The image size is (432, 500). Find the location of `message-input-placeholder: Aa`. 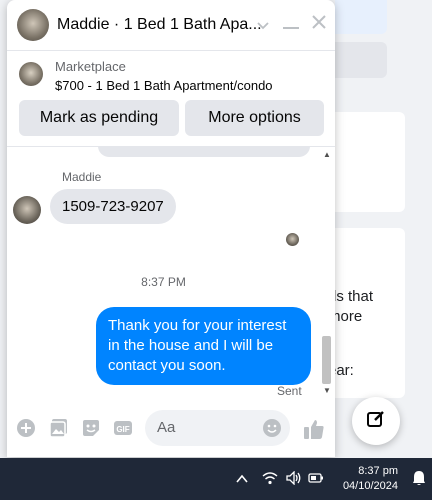

message-input-placeholder: Aa is located at coordinates (166, 427).